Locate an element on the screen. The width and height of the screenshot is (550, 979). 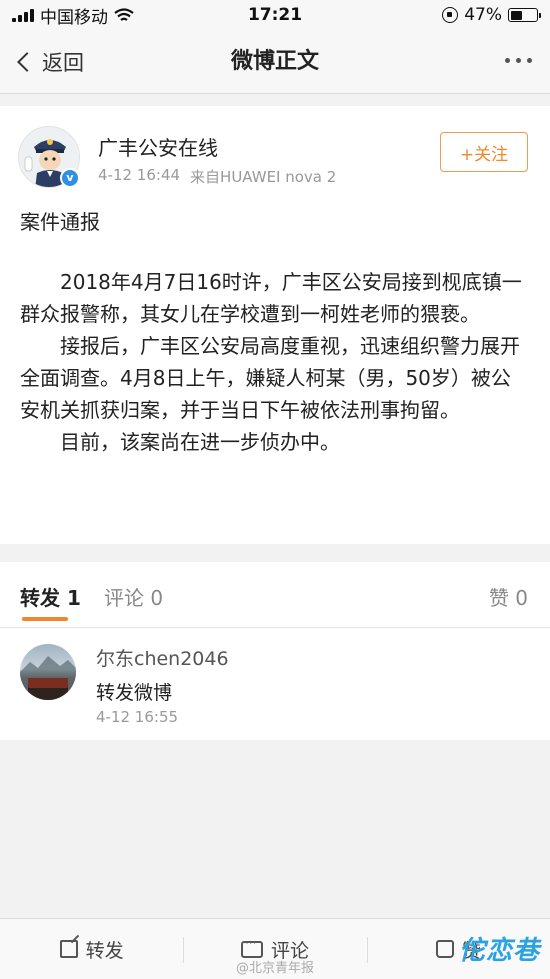
repost-time: 4-12 16:55 is located at coordinates (137, 717).